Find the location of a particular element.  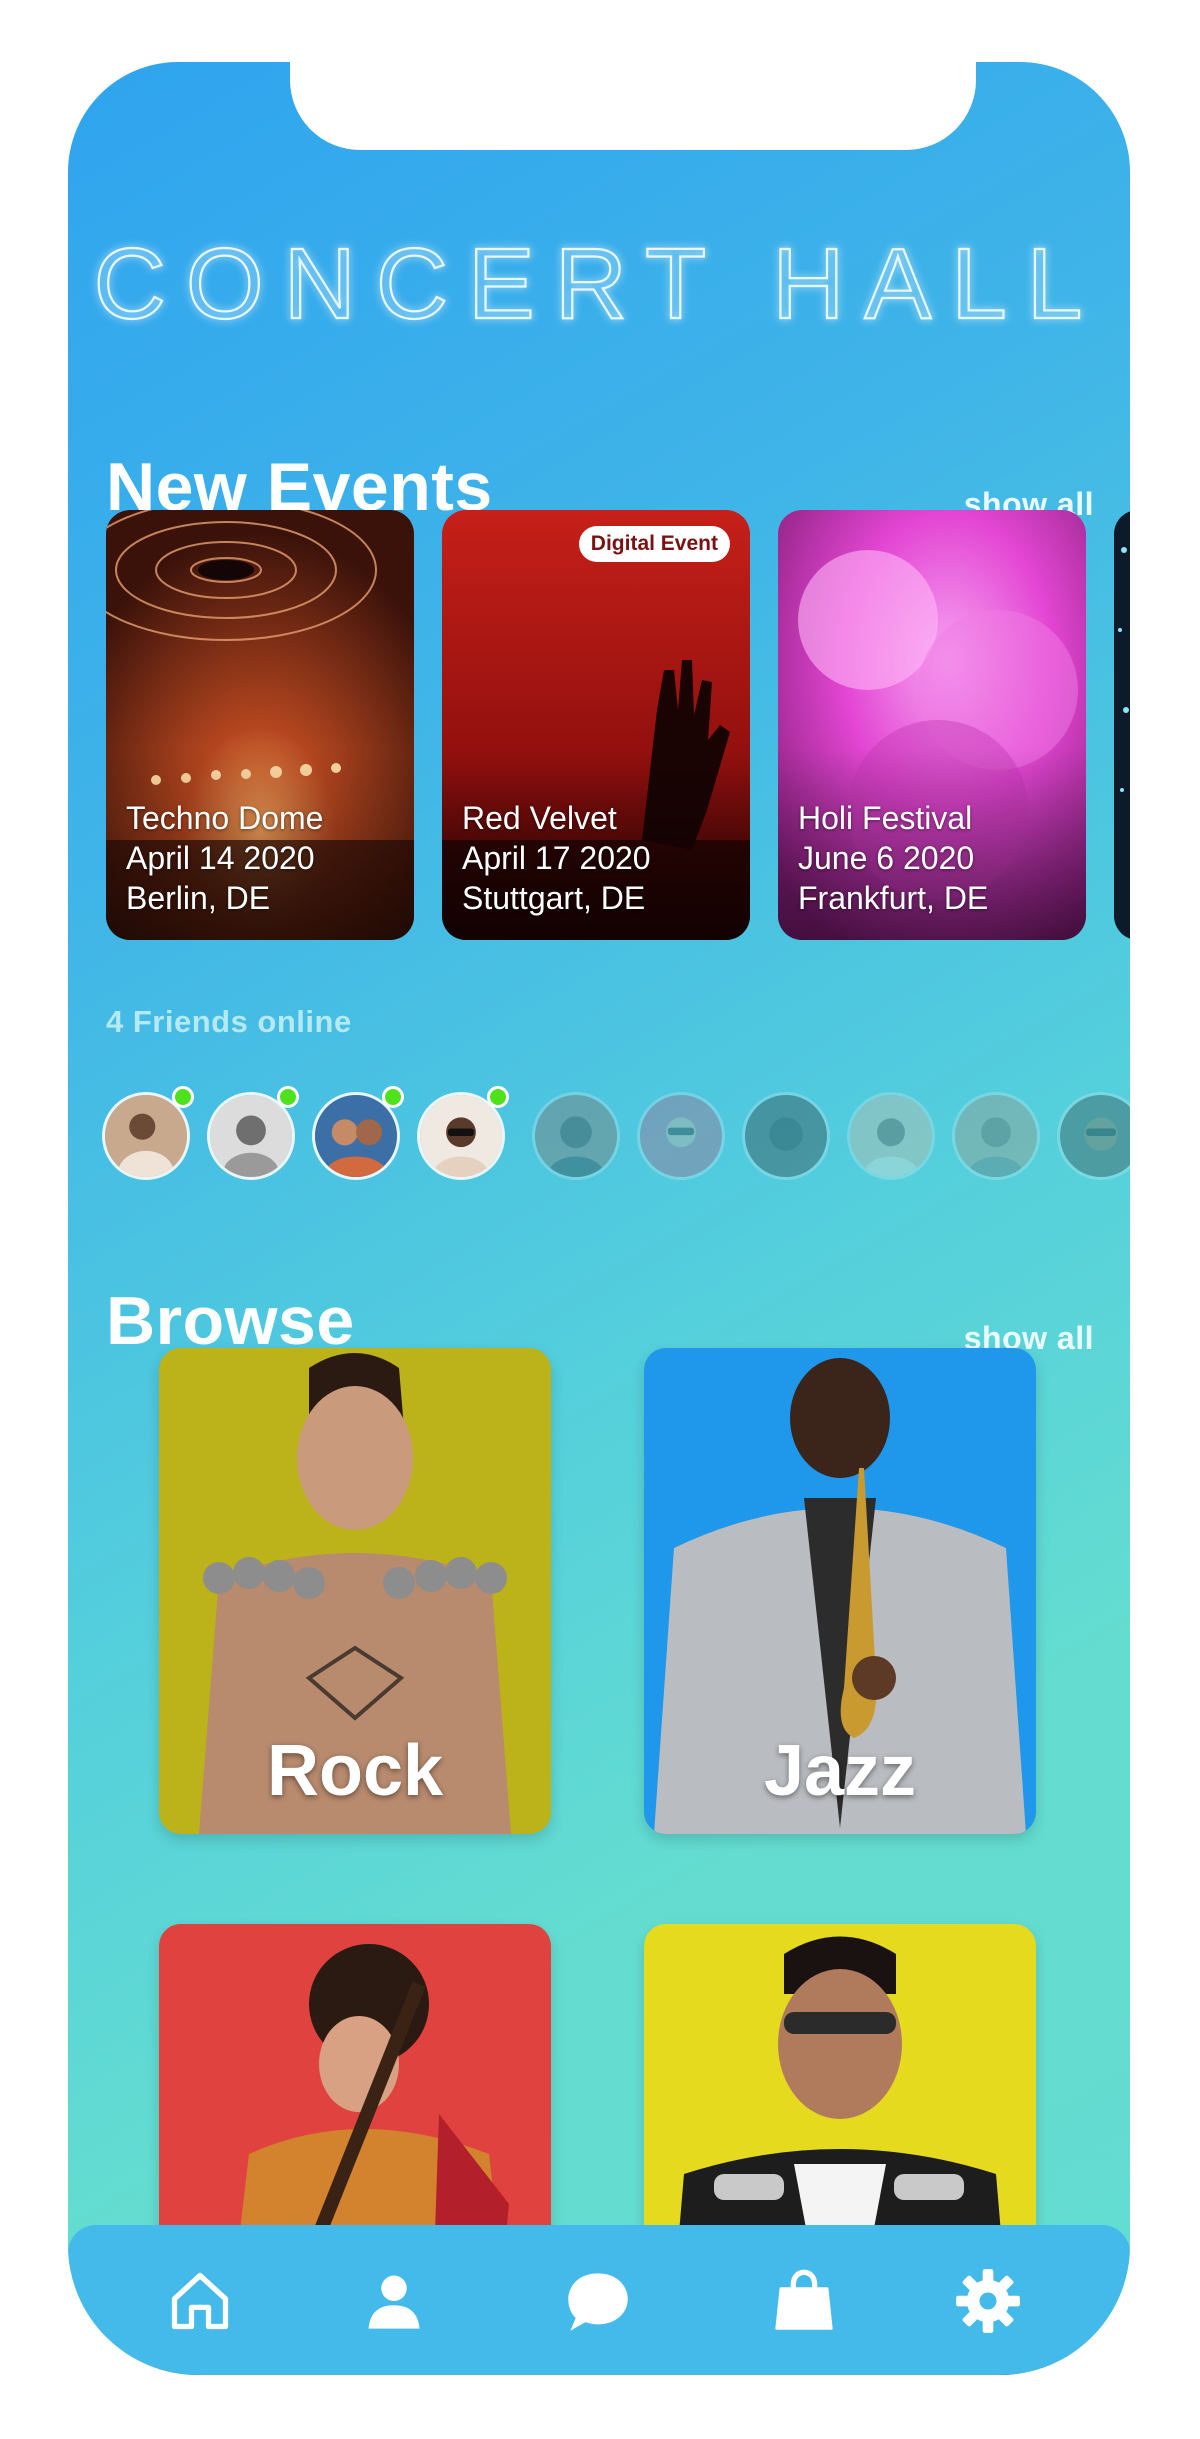

tab-chat is located at coordinates (598, 2301).